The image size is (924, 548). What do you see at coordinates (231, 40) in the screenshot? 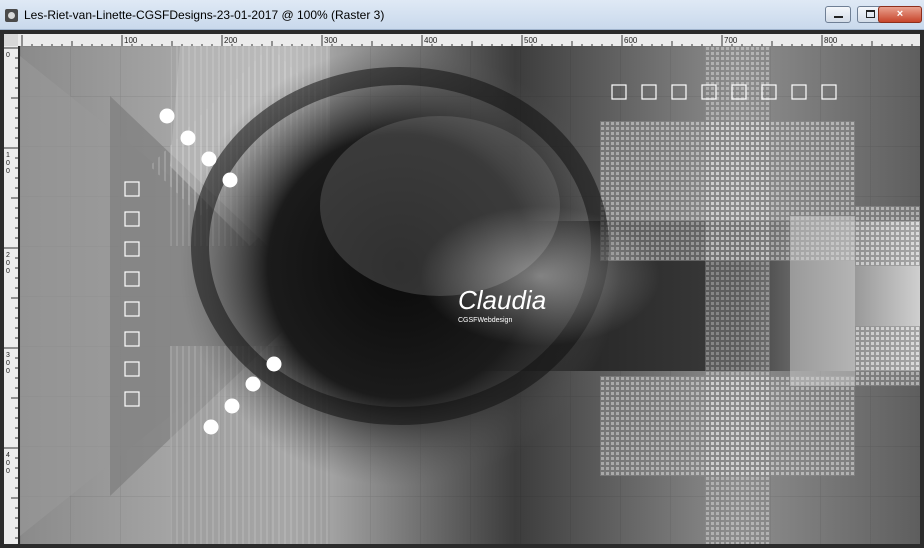
I see `ruler-label: 200` at bounding box center [231, 40].